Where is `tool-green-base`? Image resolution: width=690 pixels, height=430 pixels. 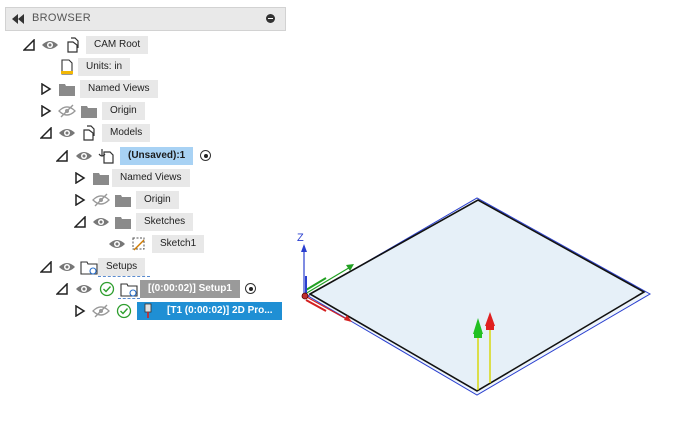 tool-green-base is located at coordinates (478, 336).